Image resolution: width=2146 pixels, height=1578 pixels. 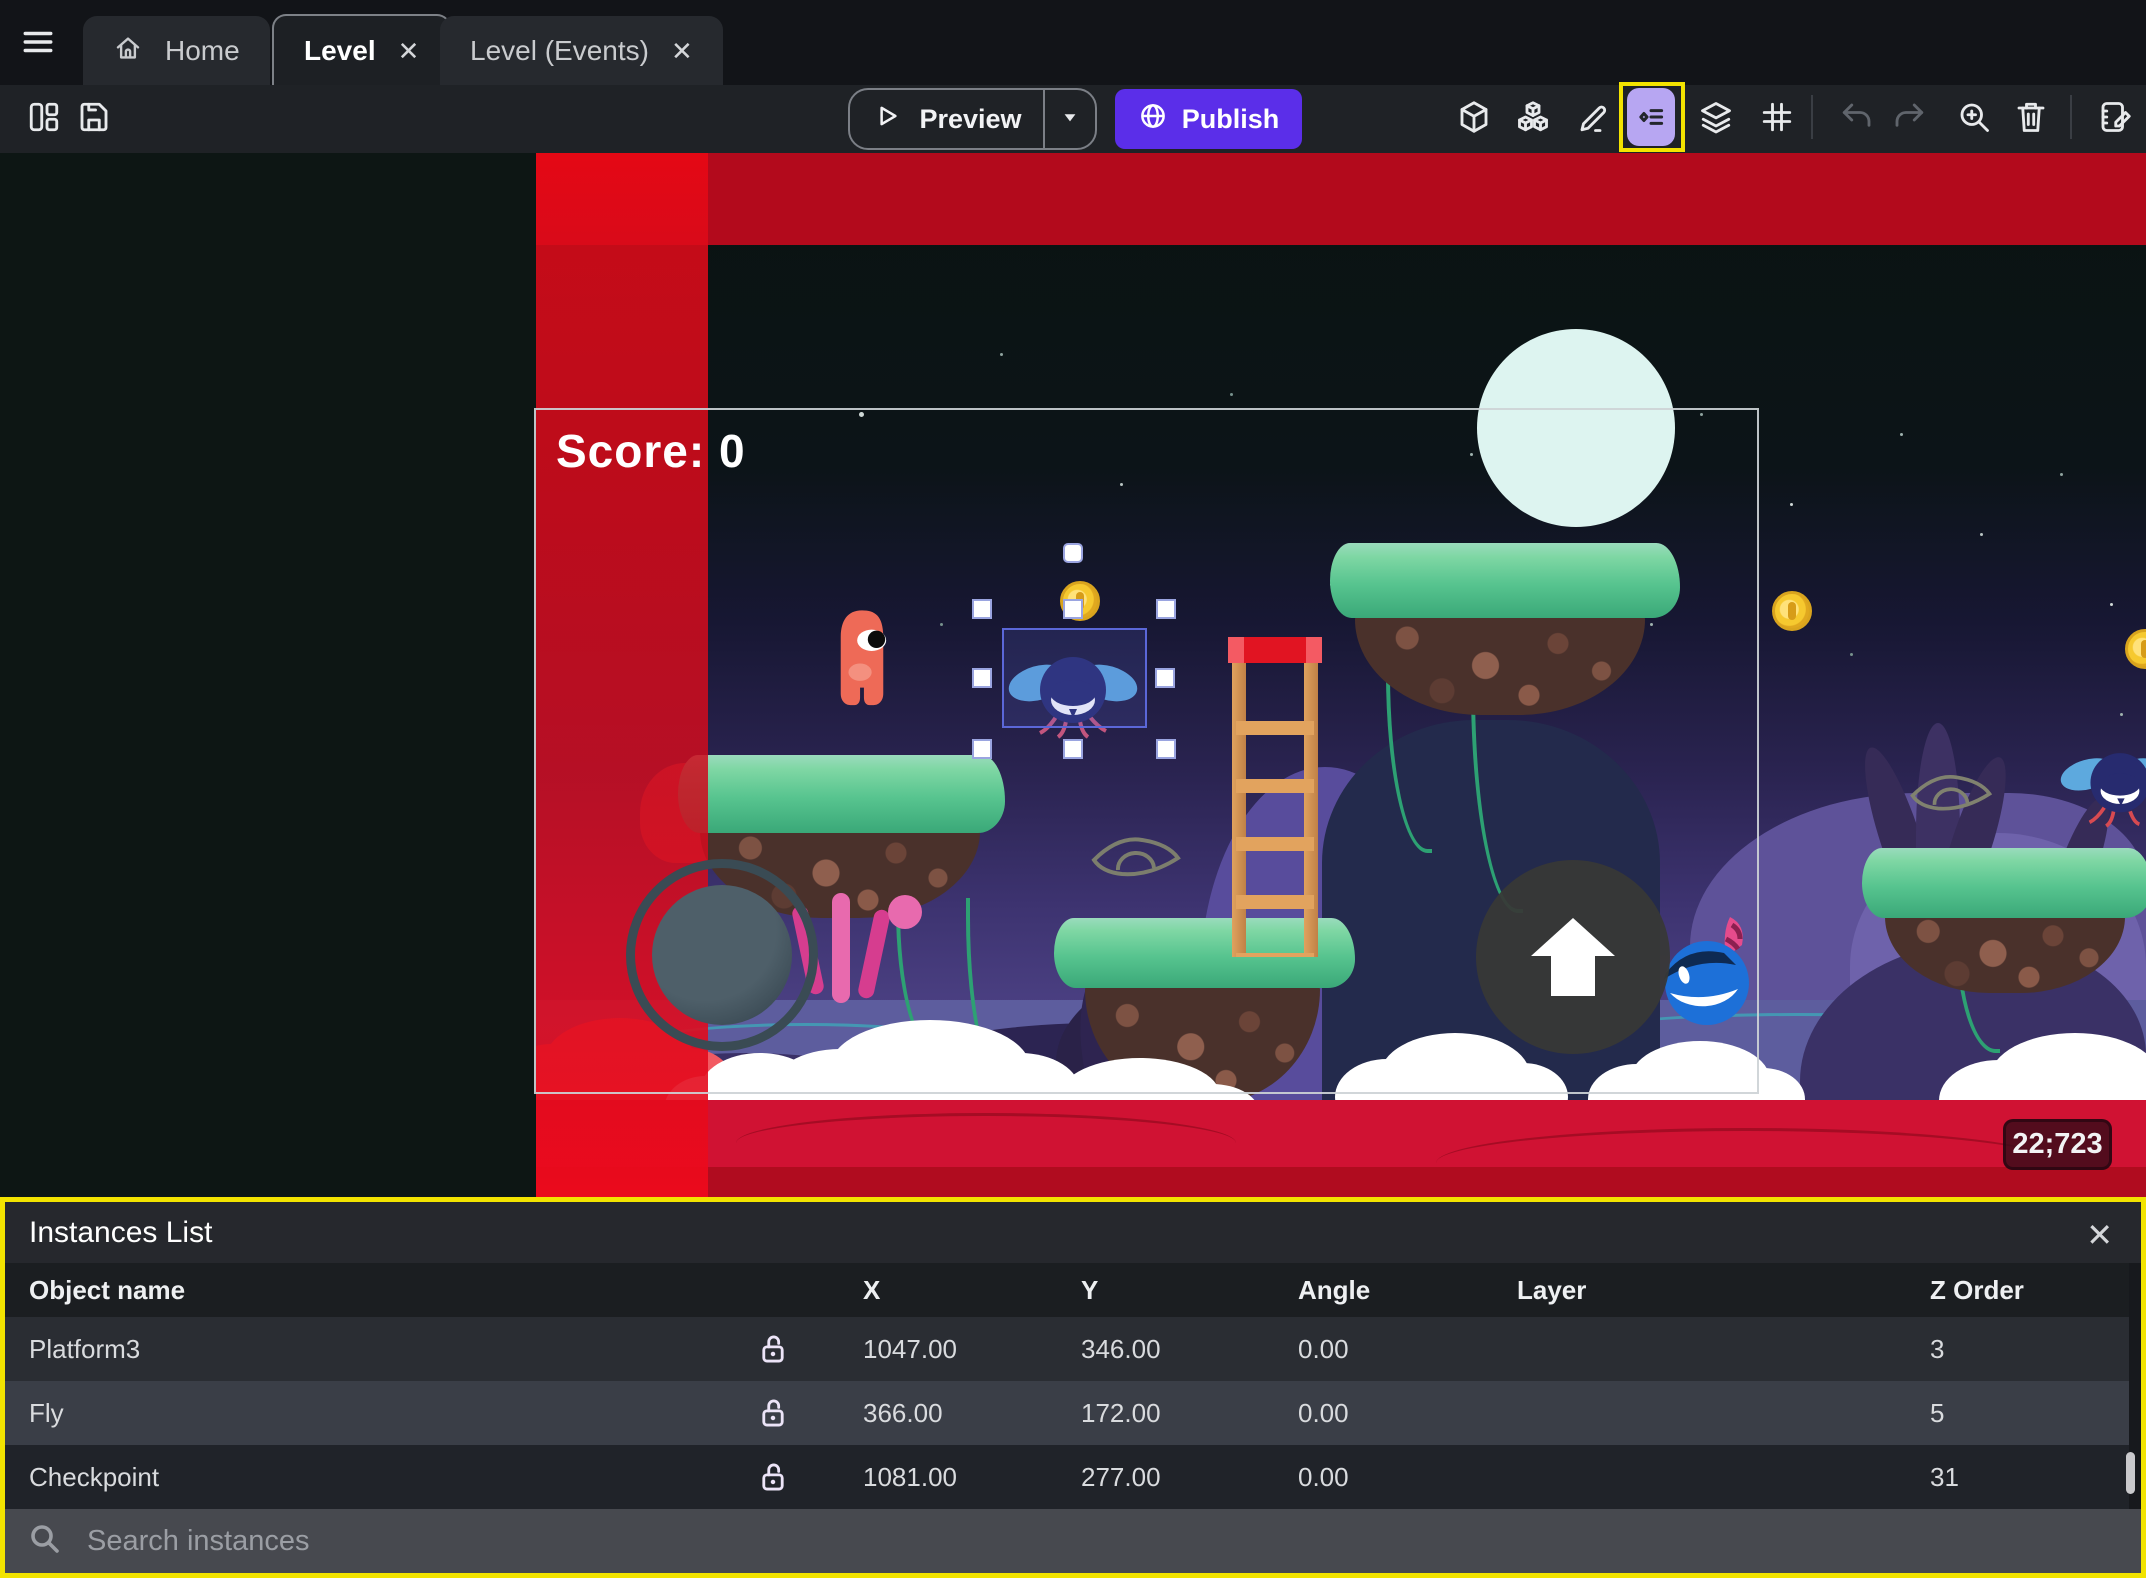 I want to click on cell-z-order: 5, so click(x=1937, y=1412).